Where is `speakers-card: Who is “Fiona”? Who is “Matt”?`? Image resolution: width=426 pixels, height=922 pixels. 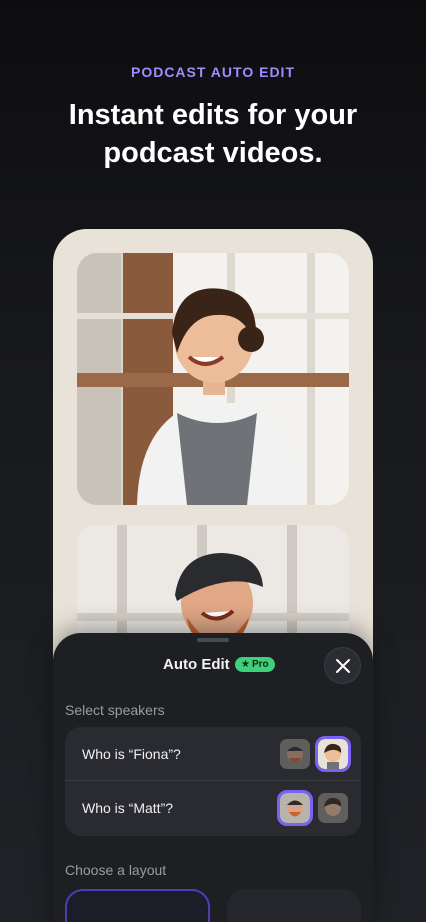
speakers-card: Who is “Fiona”? Who is “Matt”? is located at coordinates (213, 781).